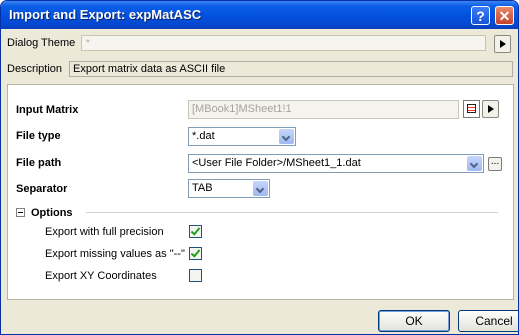 The height and width of the screenshot is (335, 519). I want to click on help-button: ?, so click(480, 15).